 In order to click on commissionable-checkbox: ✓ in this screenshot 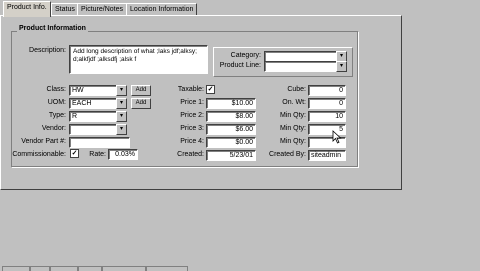, I will do `click(74, 153)`.